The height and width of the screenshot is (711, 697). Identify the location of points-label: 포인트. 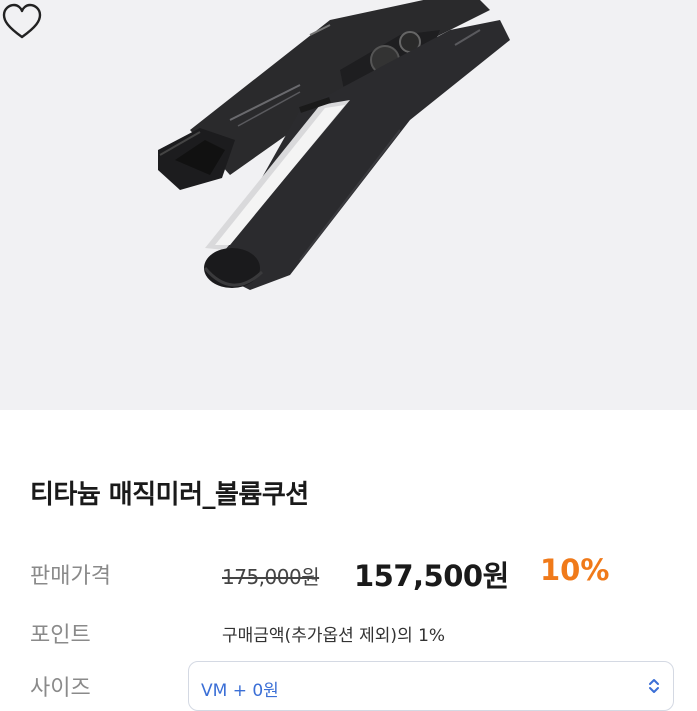
(60, 635).